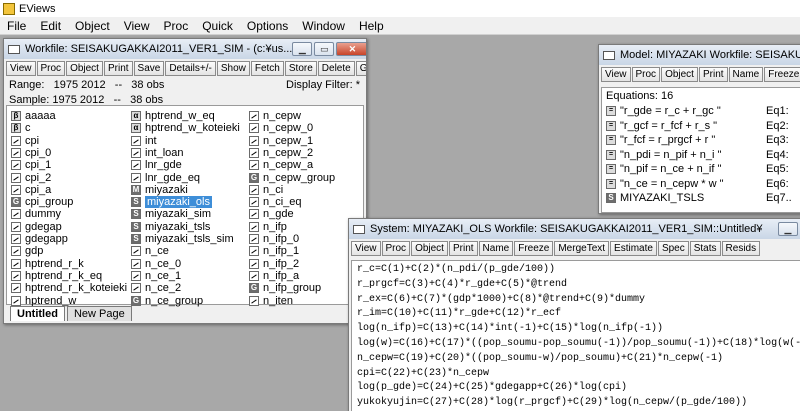 This screenshot has width=800, height=411. What do you see at coordinates (149, 68) in the screenshot?
I see `workfile-save-button: Save` at bounding box center [149, 68].